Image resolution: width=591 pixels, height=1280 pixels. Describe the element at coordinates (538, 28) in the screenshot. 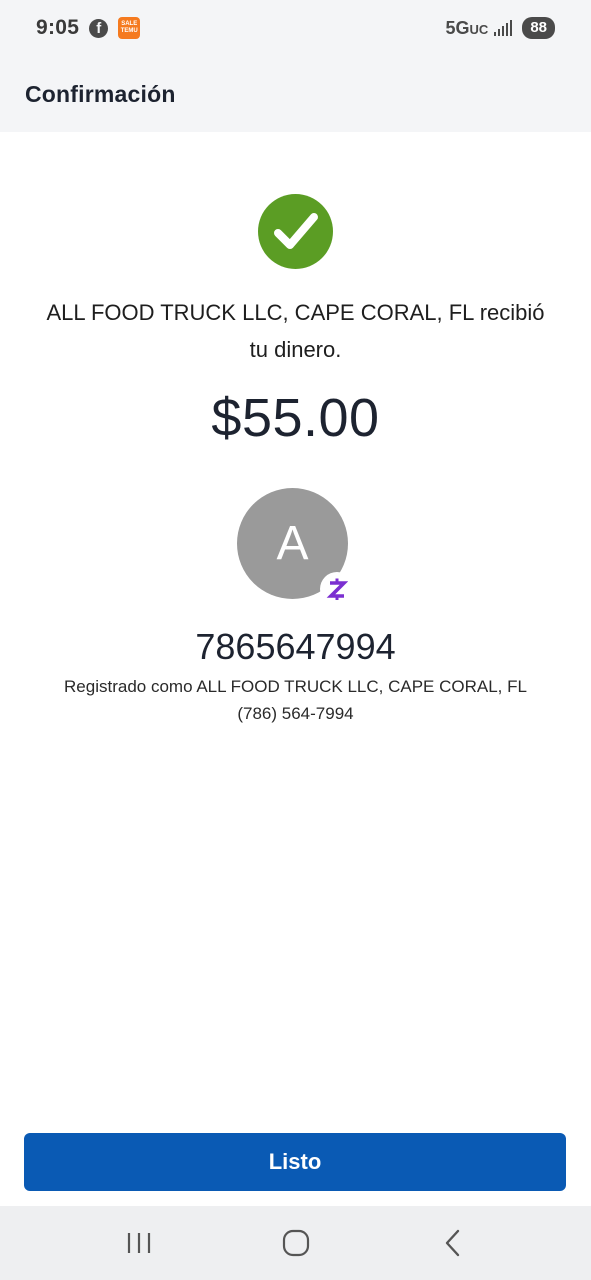

I see `battery-indicator: 88` at that location.